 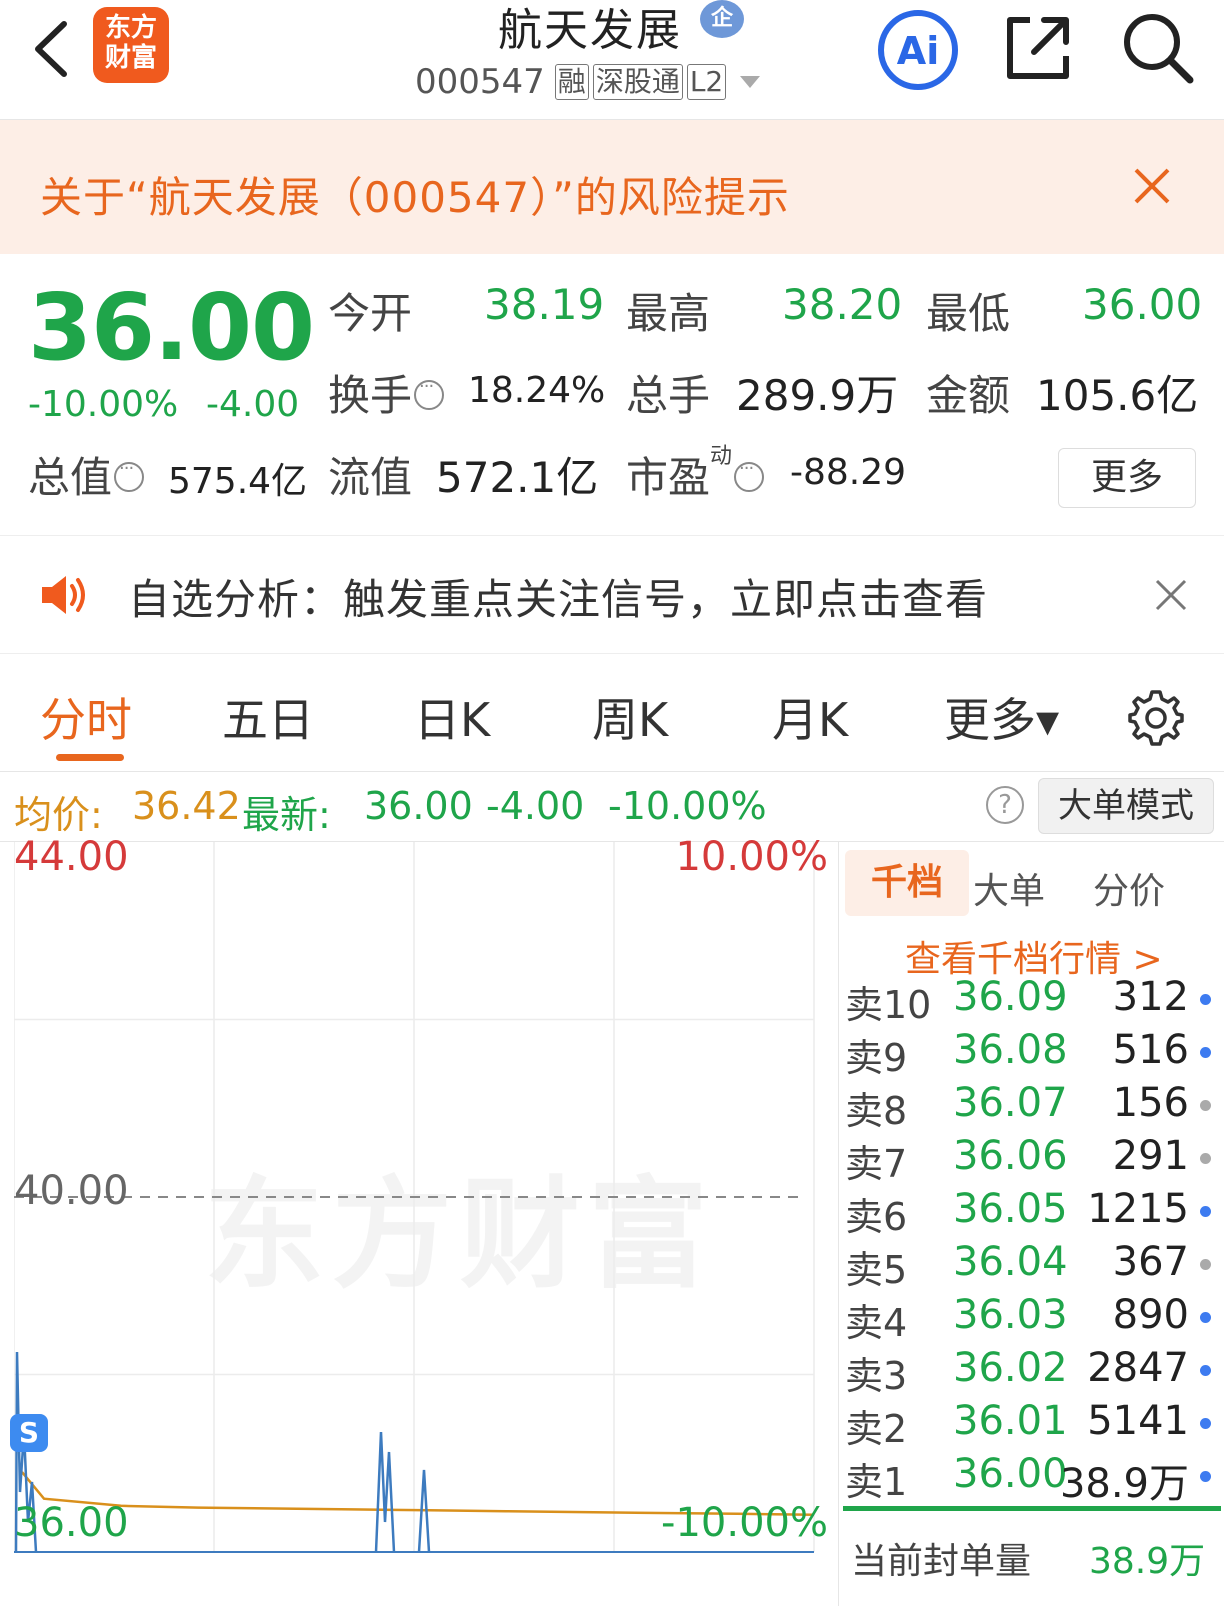 I want to click on ask-price: 36.05, so click(x=1010, y=1209).